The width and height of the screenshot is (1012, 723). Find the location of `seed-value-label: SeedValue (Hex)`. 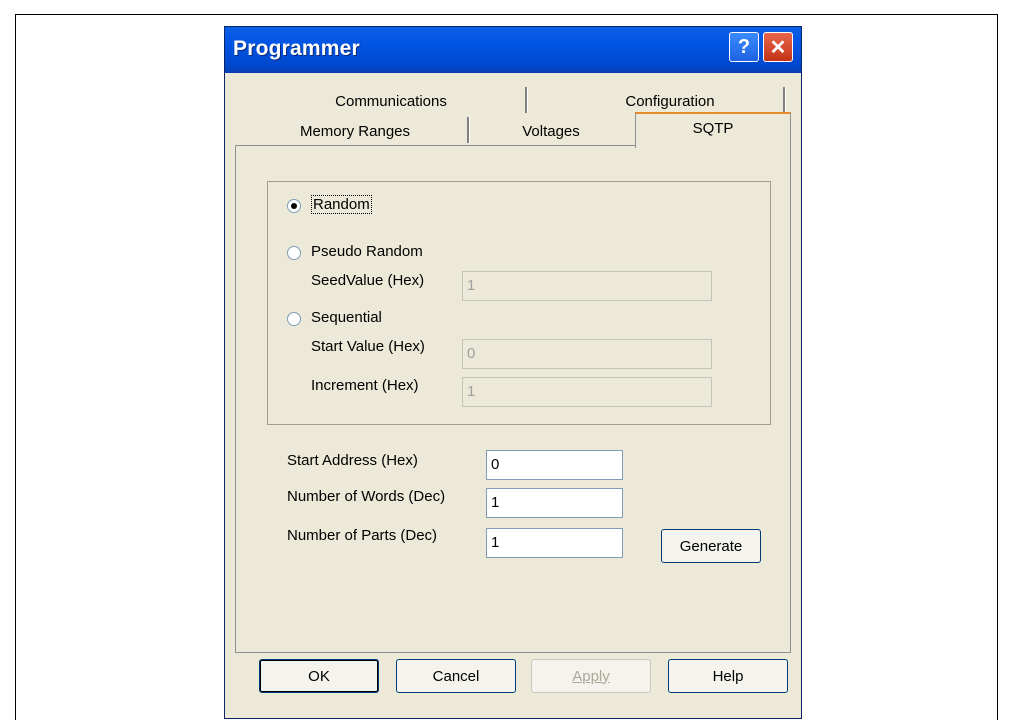

seed-value-label: SeedValue (Hex) is located at coordinates (368, 280).